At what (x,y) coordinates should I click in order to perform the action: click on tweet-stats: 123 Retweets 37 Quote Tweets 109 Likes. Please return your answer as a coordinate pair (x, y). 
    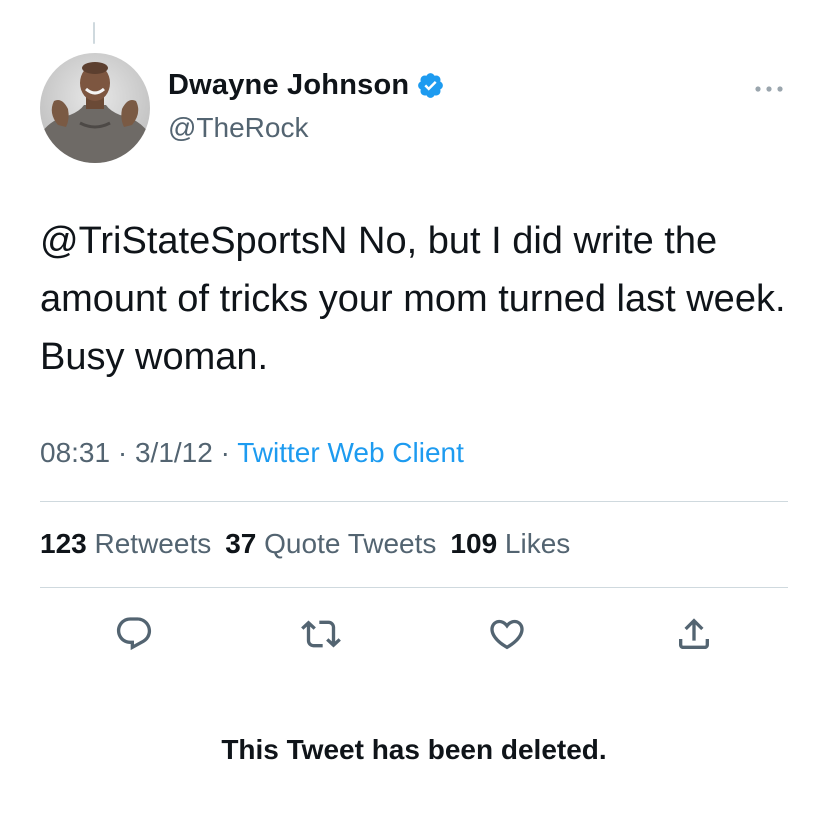
    Looking at the image, I should click on (305, 544).